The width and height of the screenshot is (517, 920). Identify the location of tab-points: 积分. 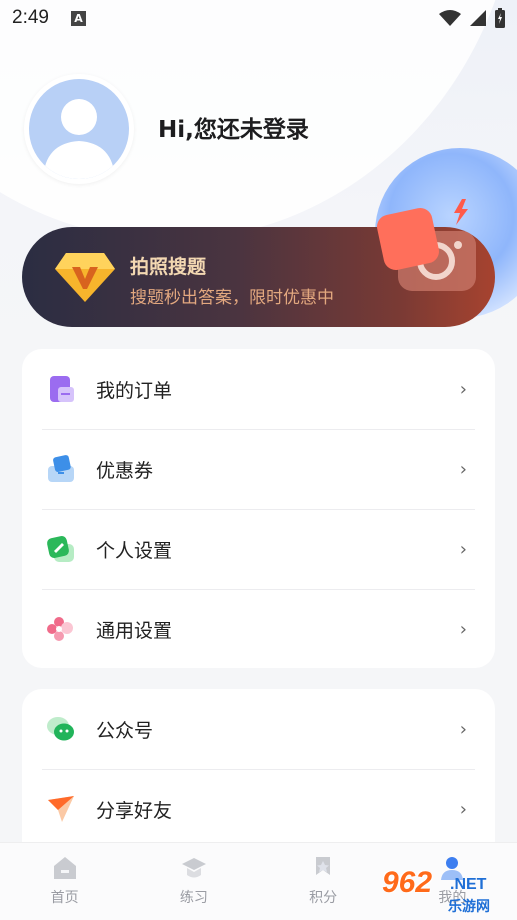
(323, 881).